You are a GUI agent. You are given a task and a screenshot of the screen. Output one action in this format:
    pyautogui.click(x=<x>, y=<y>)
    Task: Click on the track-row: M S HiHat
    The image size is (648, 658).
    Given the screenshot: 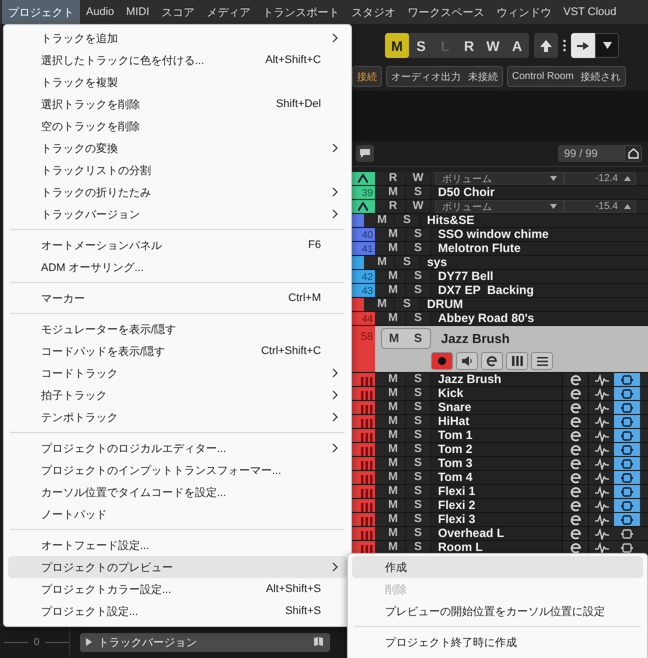 What is the action you would take?
    pyautogui.click(x=500, y=422)
    